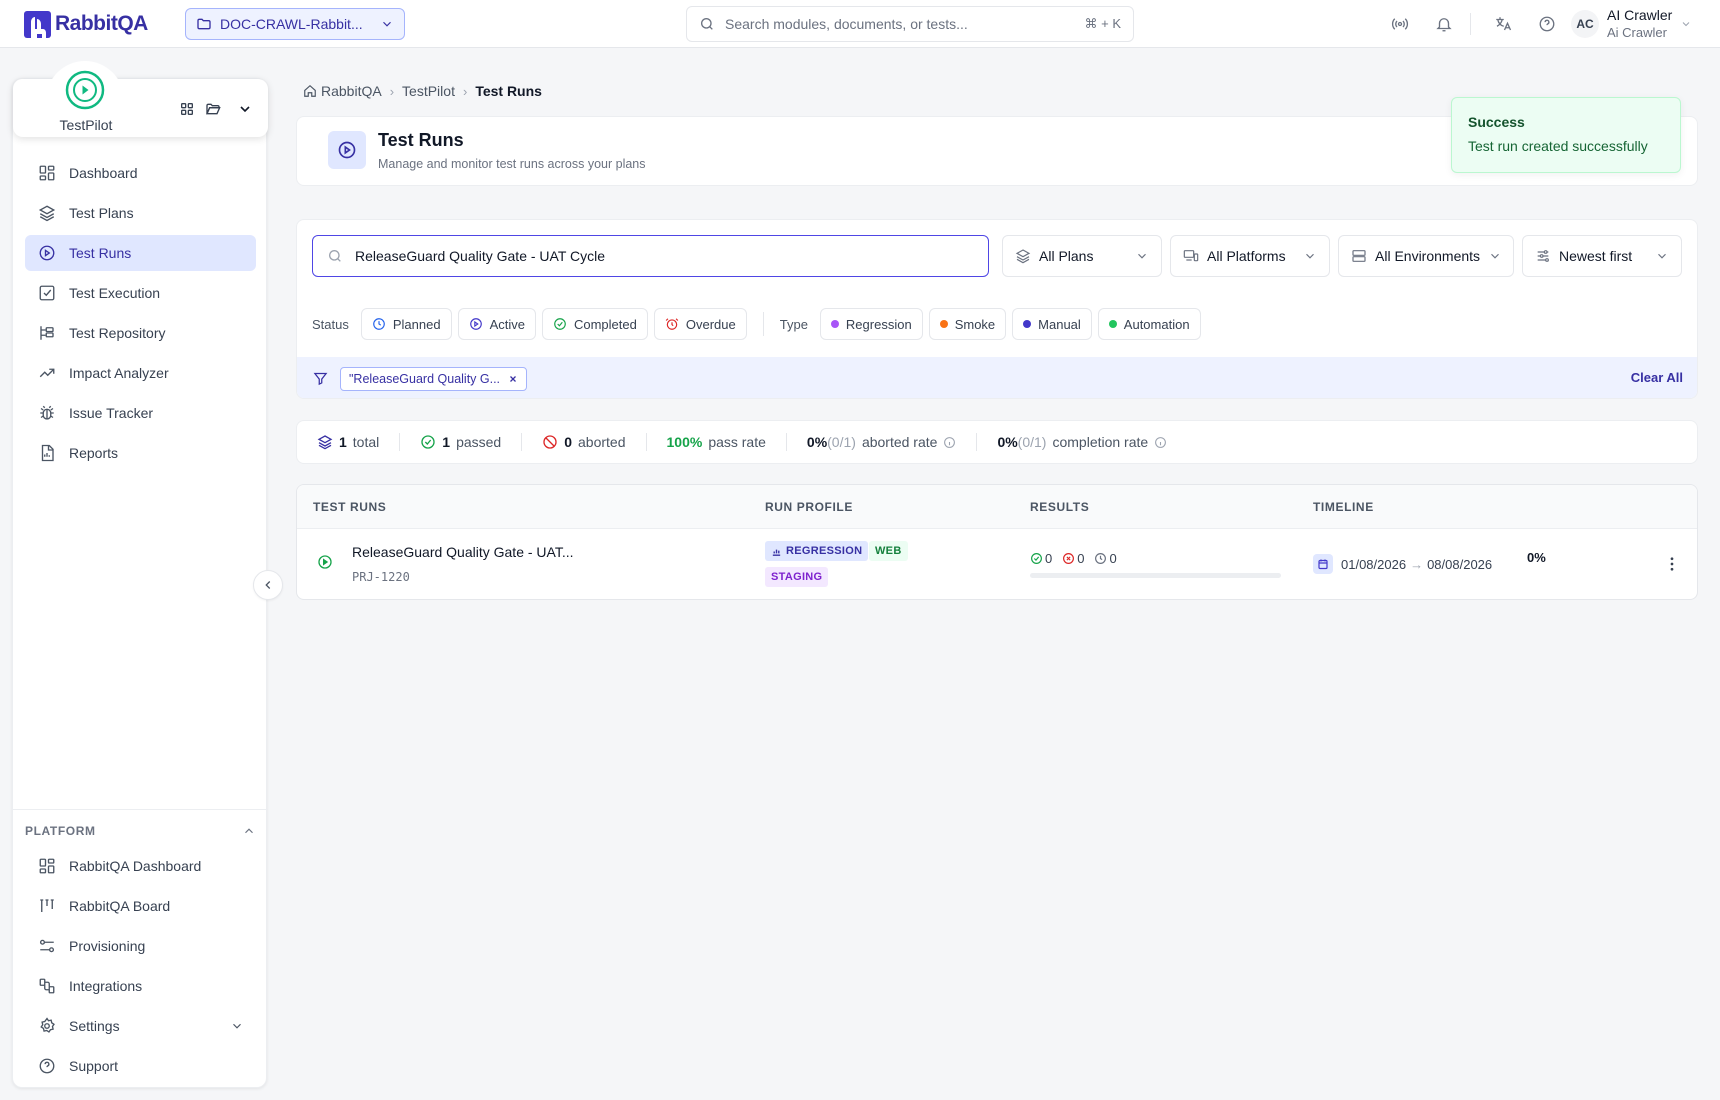 The width and height of the screenshot is (1720, 1100). What do you see at coordinates (140, 946) in the screenshot?
I see `sidebar-item-provisioning: Provisioning` at bounding box center [140, 946].